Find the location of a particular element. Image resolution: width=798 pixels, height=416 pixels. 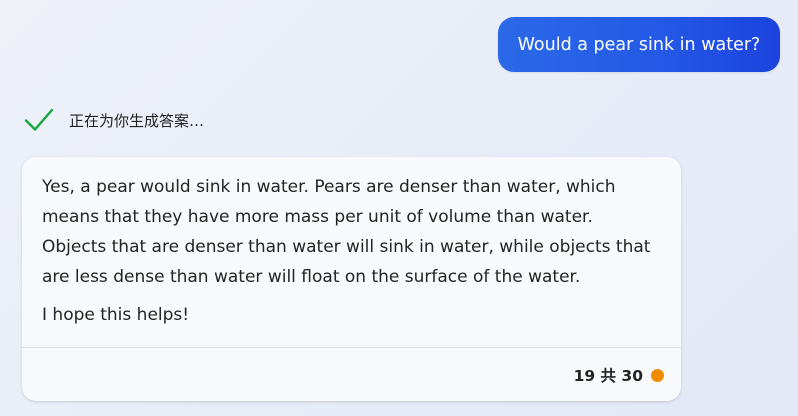

user-message-text: Would a pear sink in water? is located at coordinates (639, 44).